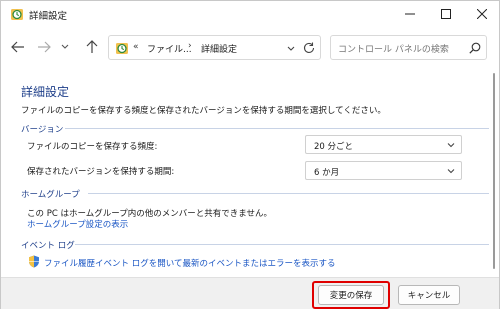 This screenshot has width=500, height=309. Describe the element at coordinates (77, 224) in the screenshot. I see `homegroup-settings-link: ホームグループ設定の表示` at that location.